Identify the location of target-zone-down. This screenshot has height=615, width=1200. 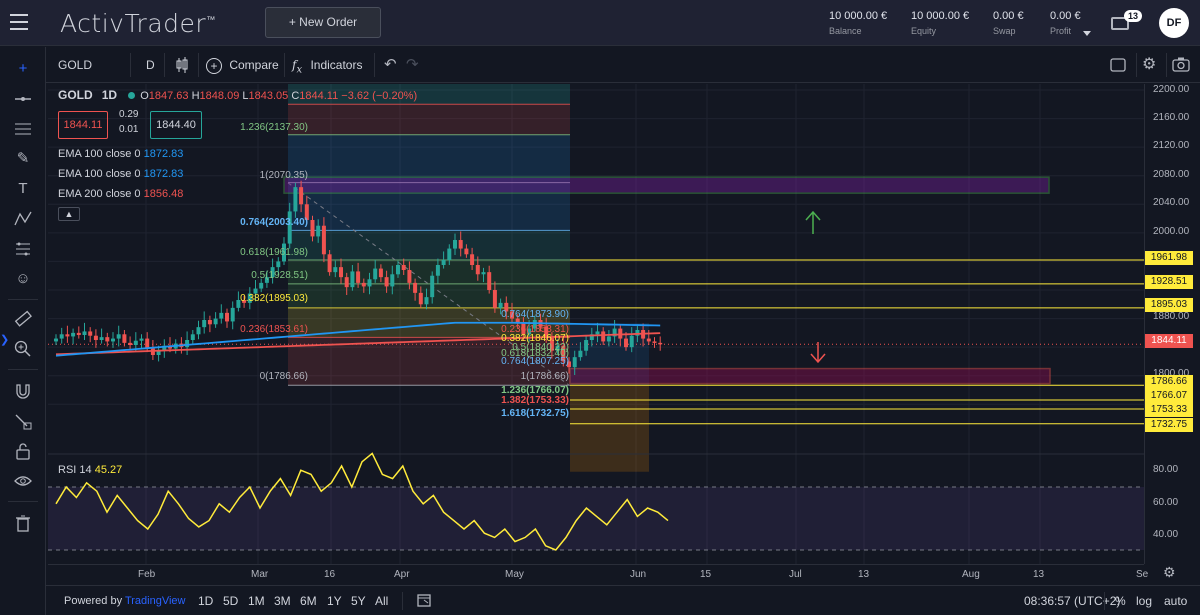
(810, 376).